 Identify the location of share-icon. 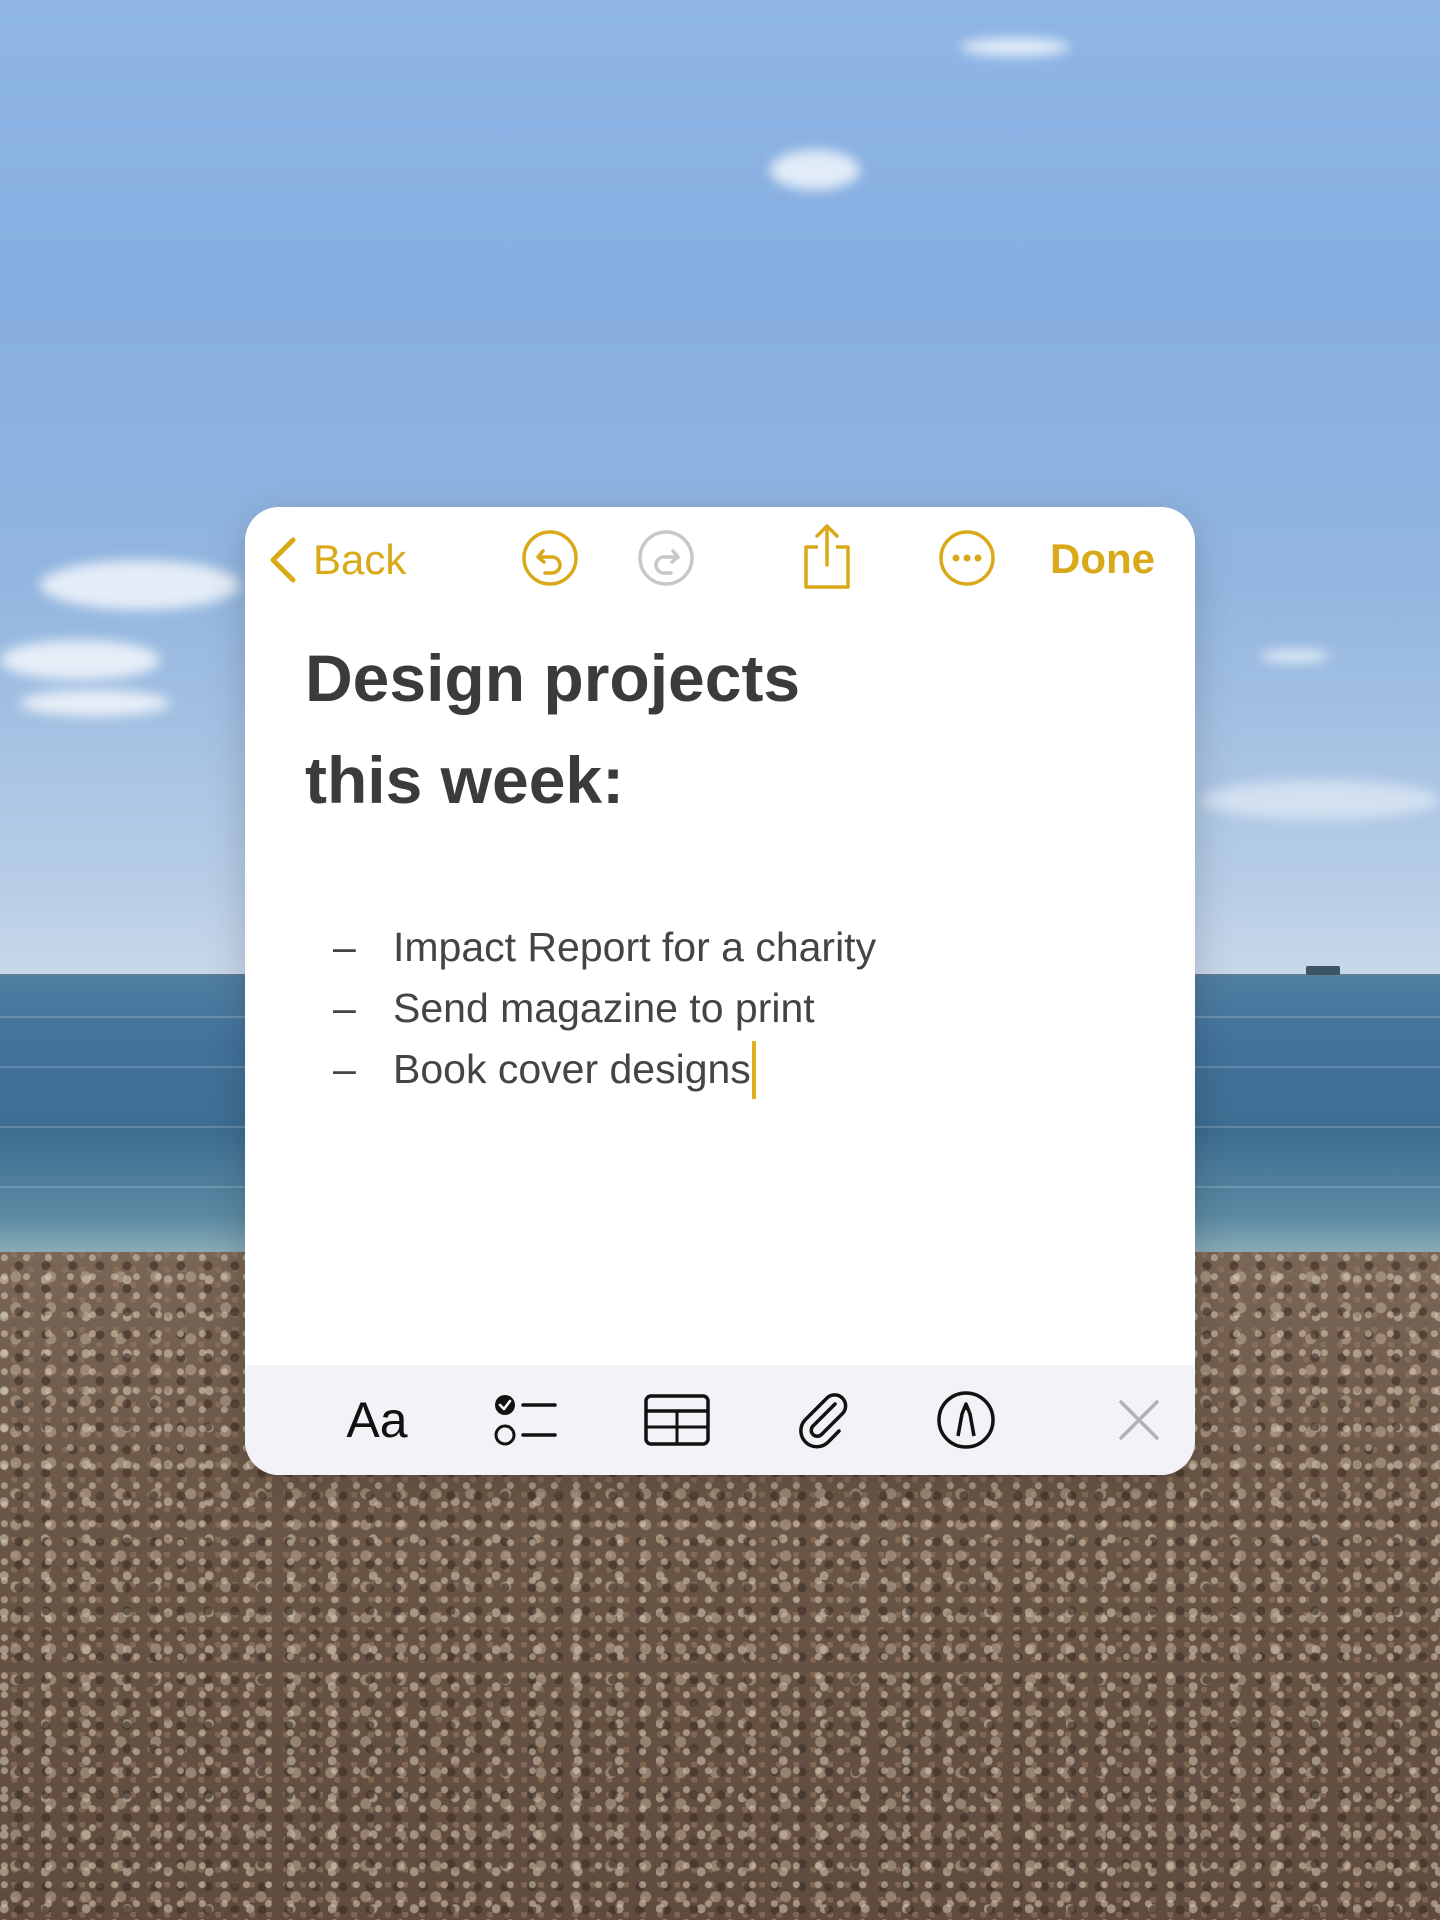
(827, 556).